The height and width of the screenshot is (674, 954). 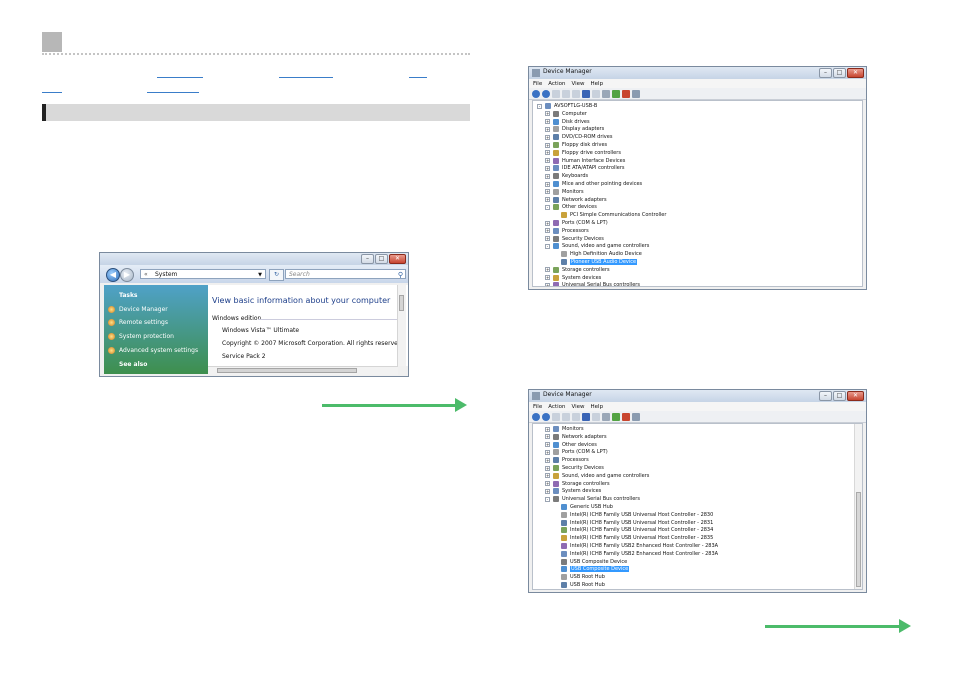 What do you see at coordinates (546, 416) in the screenshot?
I see `forward-icon` at bounding box center [546, 416].